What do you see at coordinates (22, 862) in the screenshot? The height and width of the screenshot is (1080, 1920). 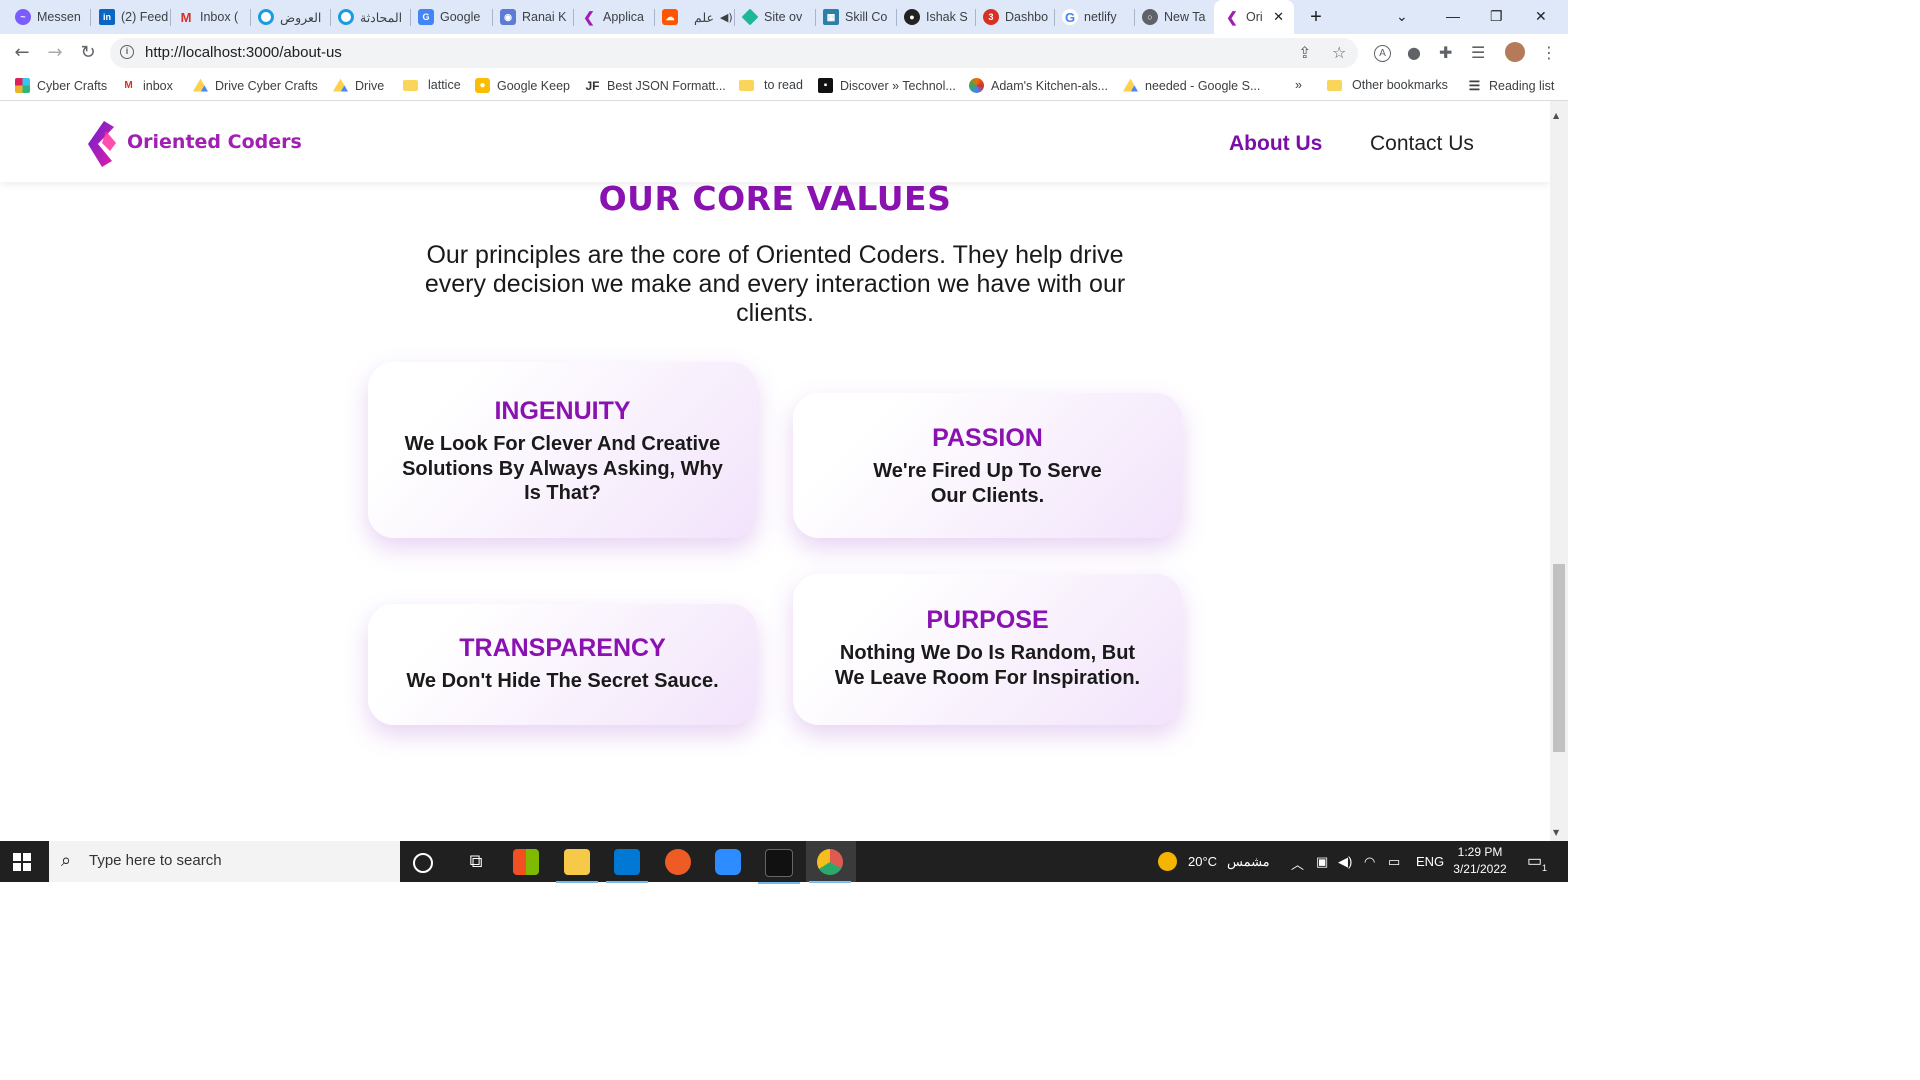 I see `windows-start-icon` at bounding box center [22, 862].